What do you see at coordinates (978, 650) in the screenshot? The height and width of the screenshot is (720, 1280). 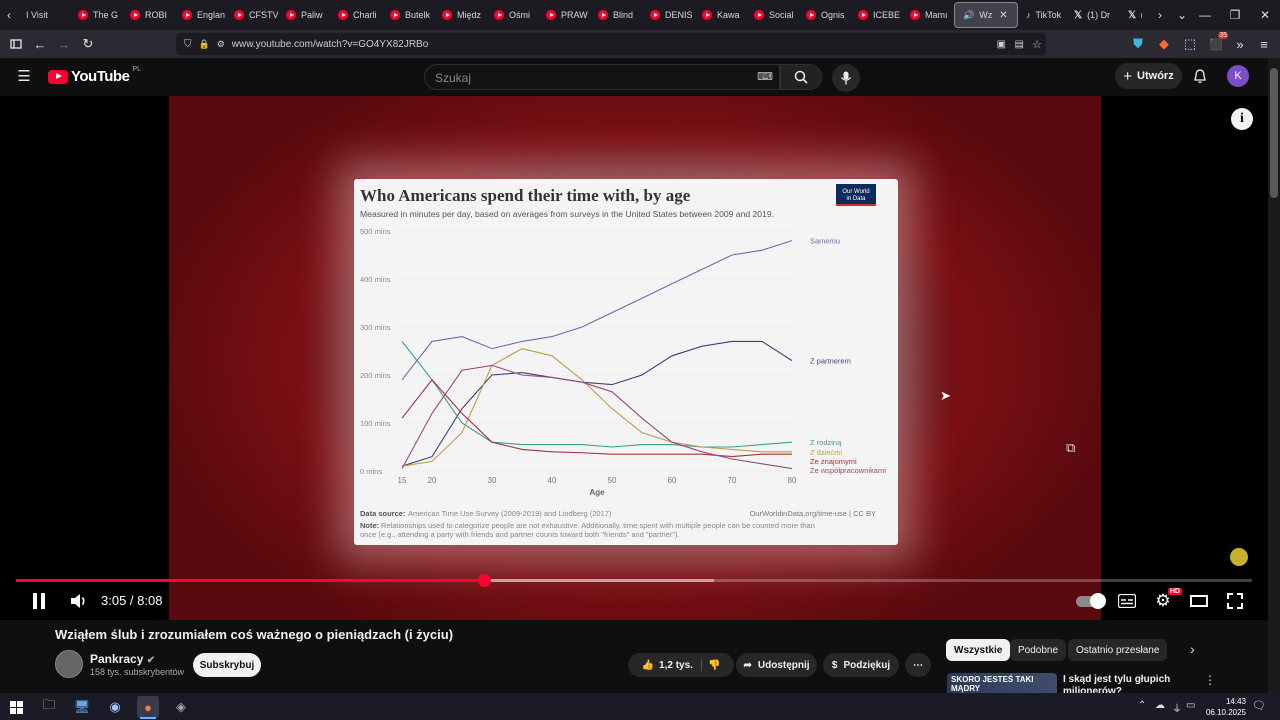 I see `chip-all: Wszystkie` at bounding box center [978, 650].